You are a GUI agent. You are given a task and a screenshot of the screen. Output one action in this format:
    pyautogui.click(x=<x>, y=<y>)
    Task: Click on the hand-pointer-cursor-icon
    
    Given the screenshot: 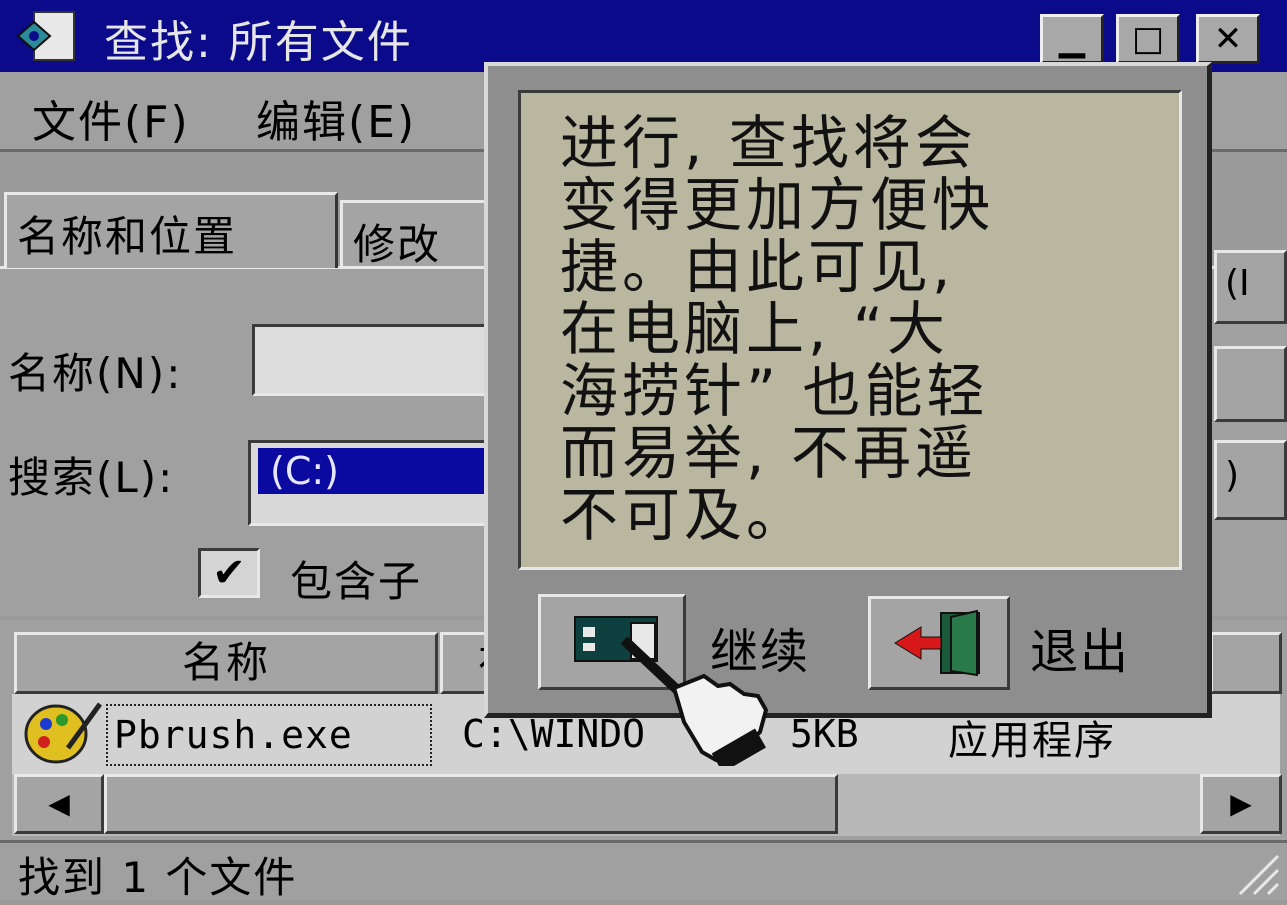 What is the action you would take?
    pyautogui.click(x=698, y=704)
    